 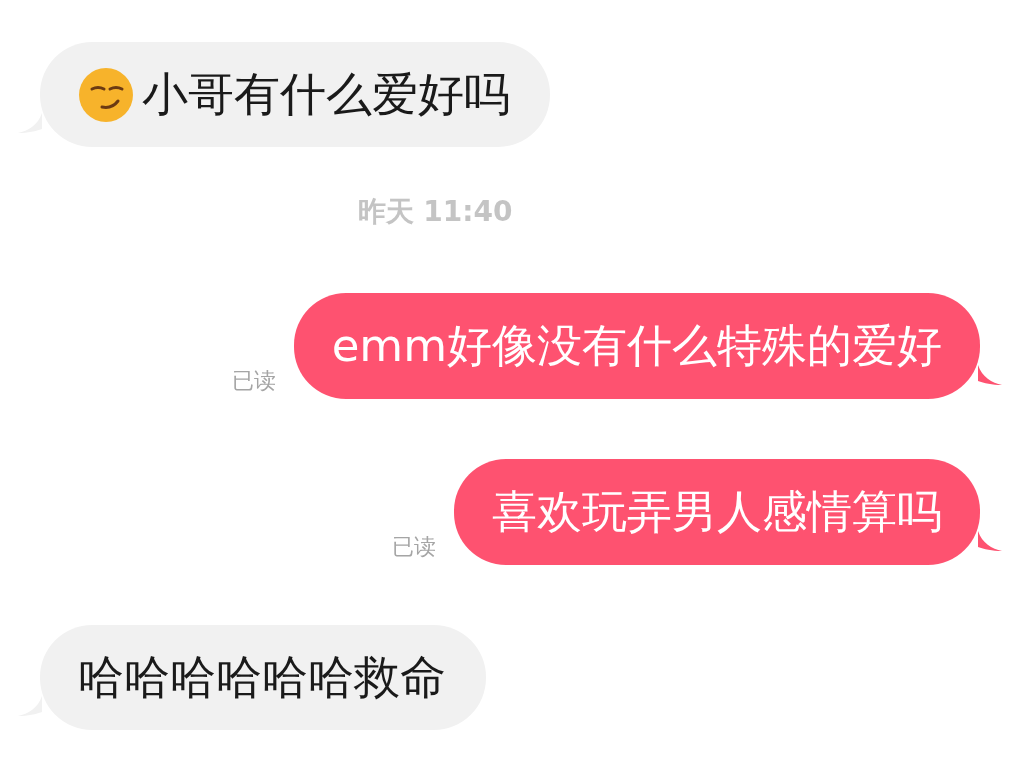 I want to click on timestamp: 昨天 11:40, so click(x=435, y=212).